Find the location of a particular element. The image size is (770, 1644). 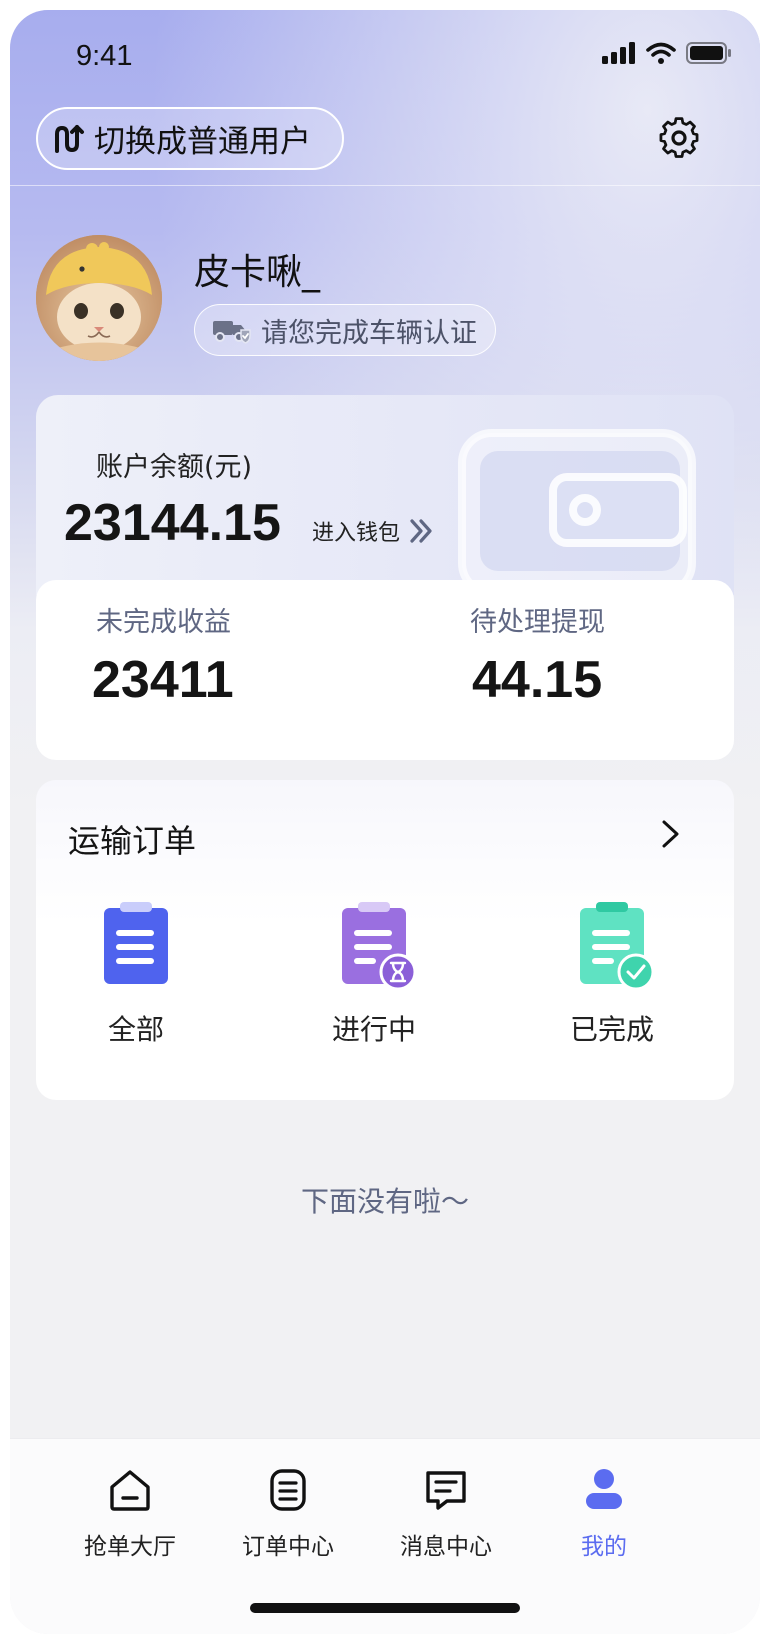

earnings-stats-card: 未完成收益 23411 待处理提现 44.15 is located at coordinates (385, 670).